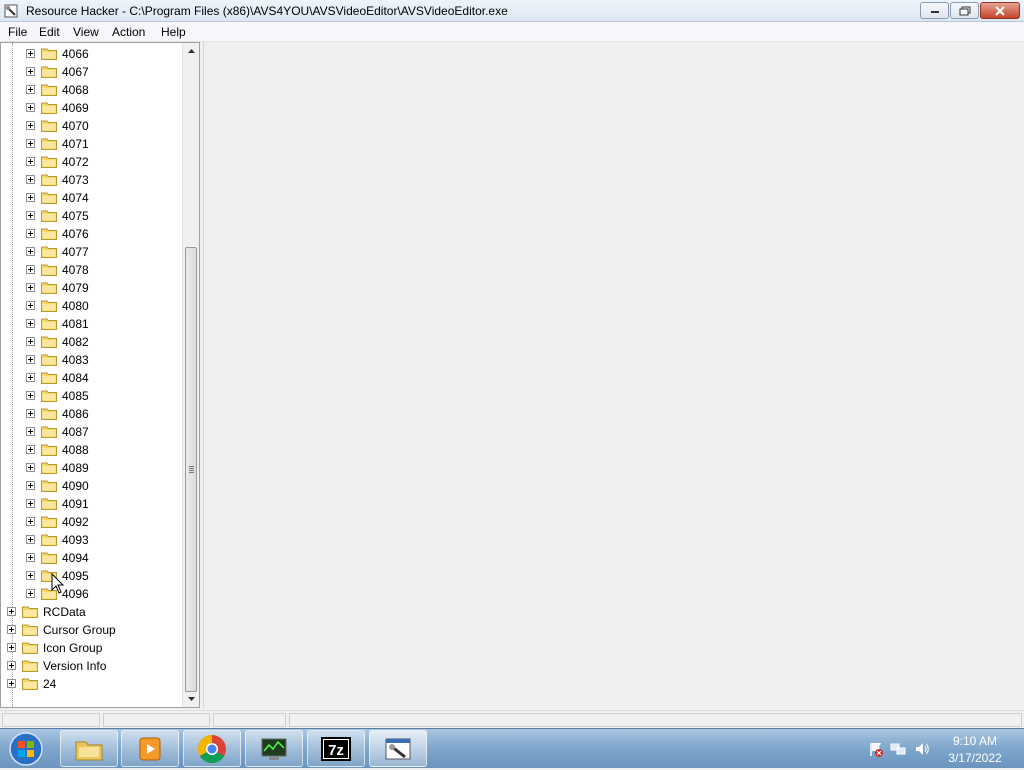 This screenshot has width=1024, height=770. Describe the element at coordinates (49, 486) in the screenshot. I see `folder-icon` at that location.